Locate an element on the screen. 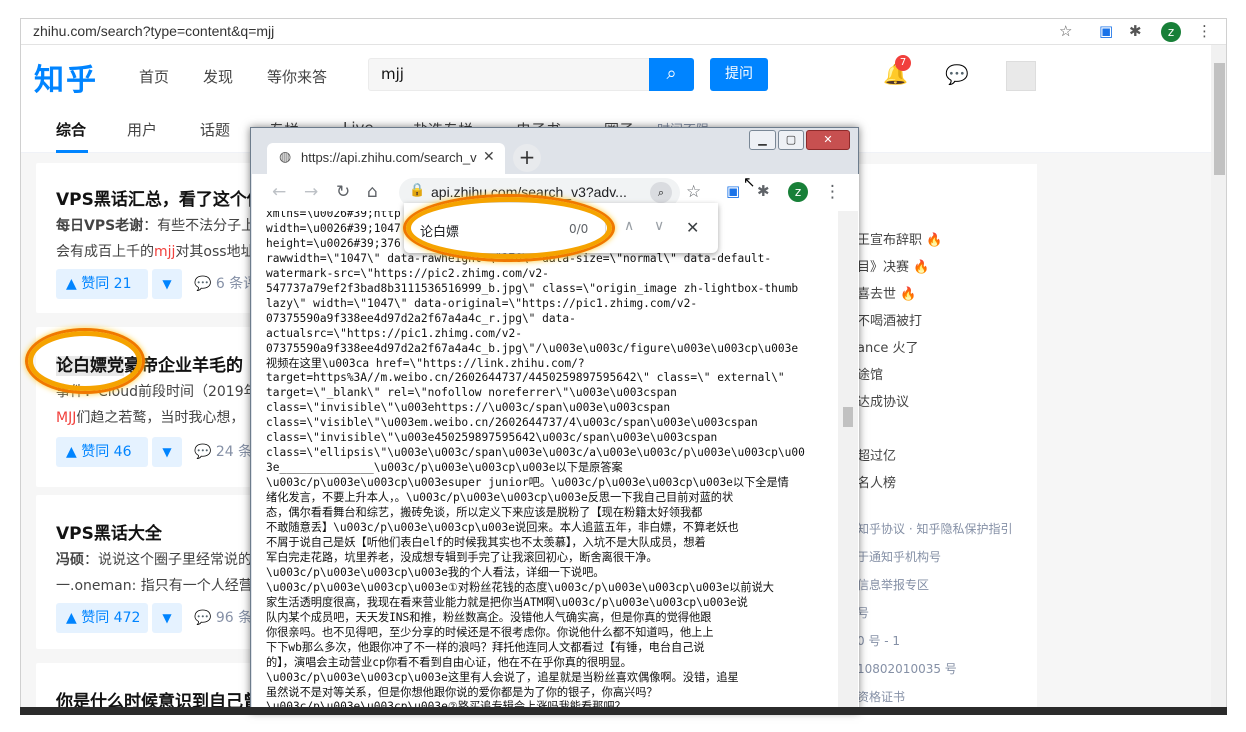 This screenshot has width=1246, height=732. excerpt-text: 会有成百上千的 is located at coordinates (105, 252).